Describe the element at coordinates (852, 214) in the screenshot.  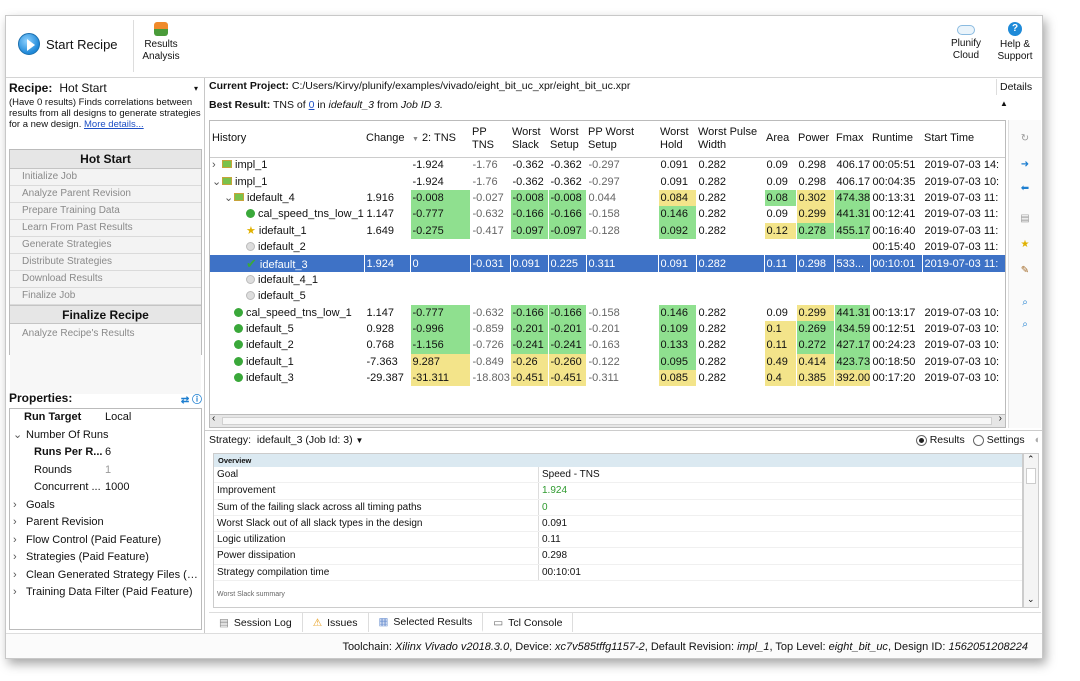
I see `grid-cell: 441.31` at that location.